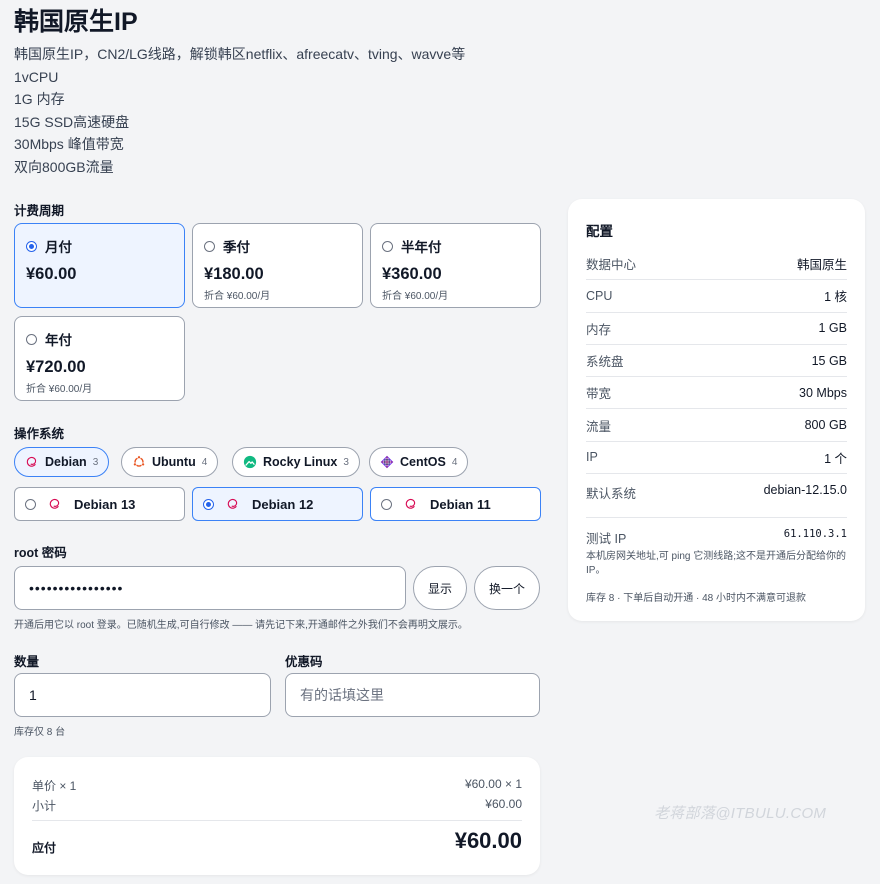 This screenshot has height=884, width=880. What do you see at coordinates (716, 537) in the screenshot?
I see `test-ip-row: 测试 IP 61.110.3.1` at bounding box center [716, 537].